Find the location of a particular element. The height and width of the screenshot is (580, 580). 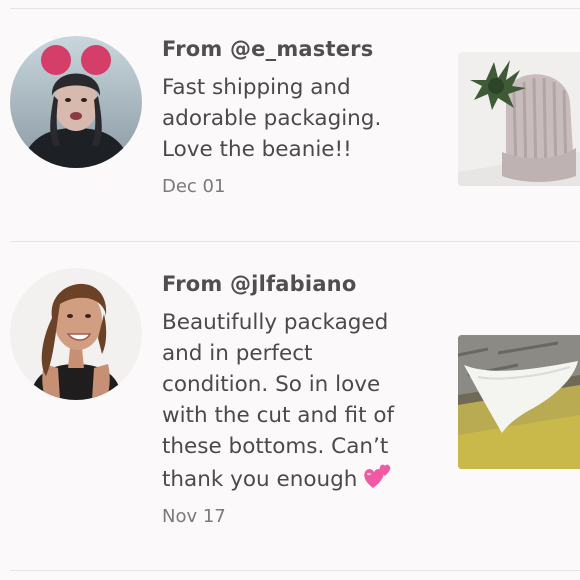

bikini-bottoms-photo-icon is located at coordinates (519, 402).